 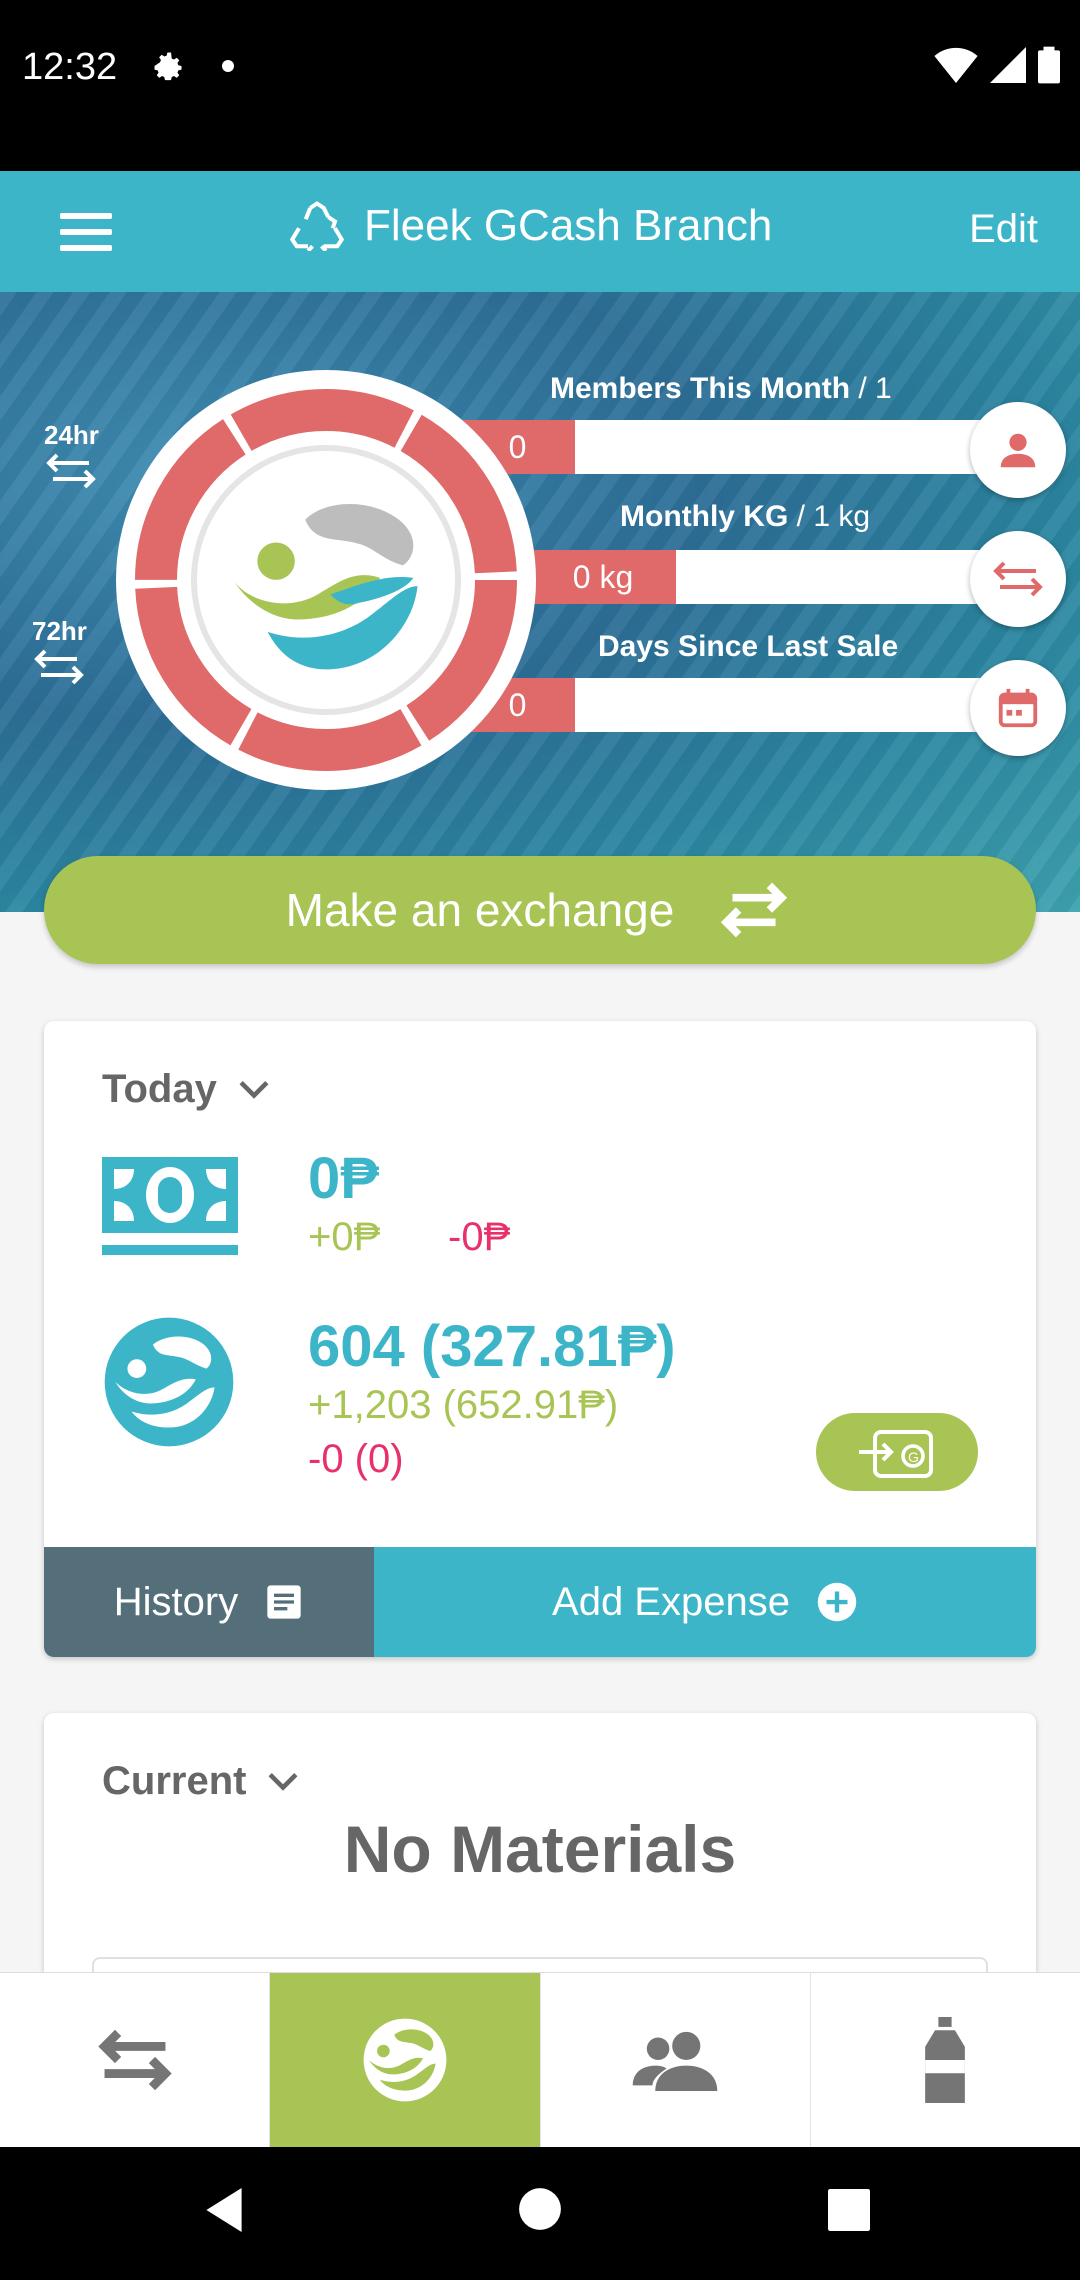 What do you see at coordinates (480, 910) in the screenshot?
I see `make-exchange-label: Make an exchange` at bounding box center [480, 910].